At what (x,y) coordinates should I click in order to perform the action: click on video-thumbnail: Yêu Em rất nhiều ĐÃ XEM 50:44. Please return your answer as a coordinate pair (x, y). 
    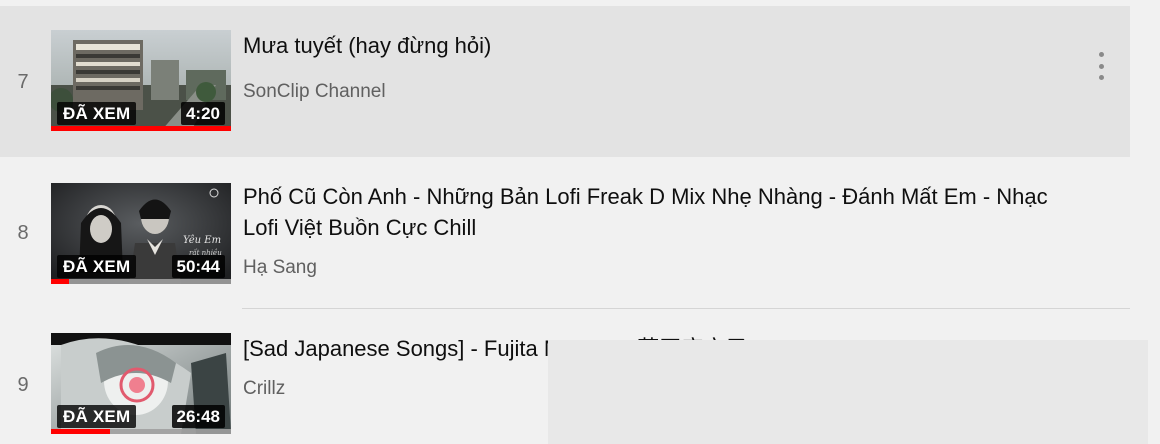
    Looking at the image, I should click on (141, 233).